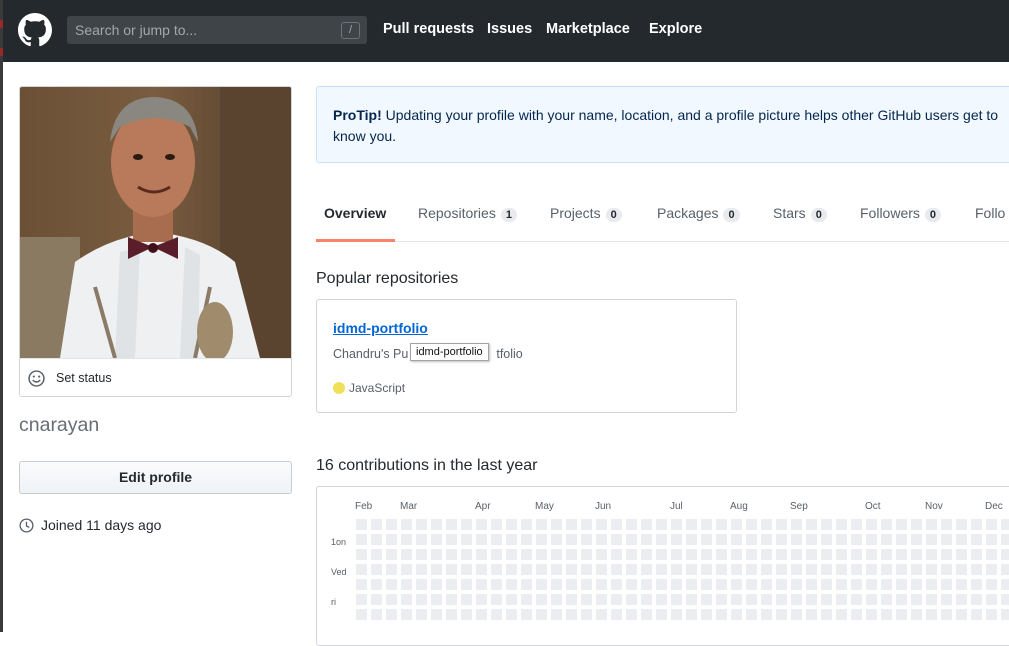 The width and height of the screenshot is (1009, 646). Describe the element at coordinates (800, 213) in the screenshot. I see `tab-stars: Stars 0` at that location.